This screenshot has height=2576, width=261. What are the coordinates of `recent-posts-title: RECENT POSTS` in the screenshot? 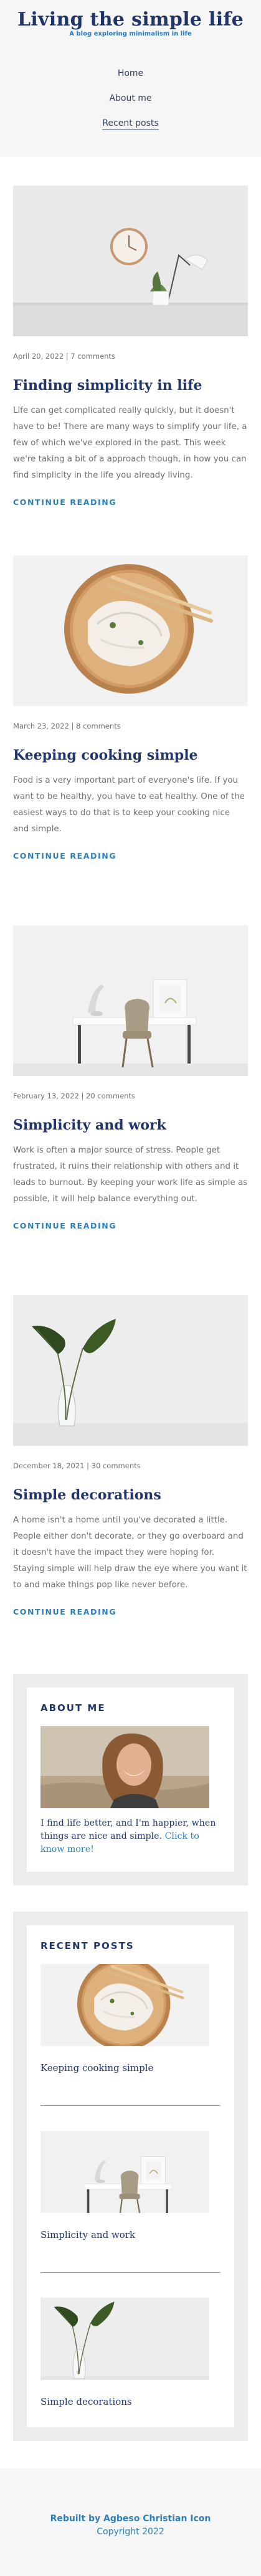 It's located at (87, 1945).